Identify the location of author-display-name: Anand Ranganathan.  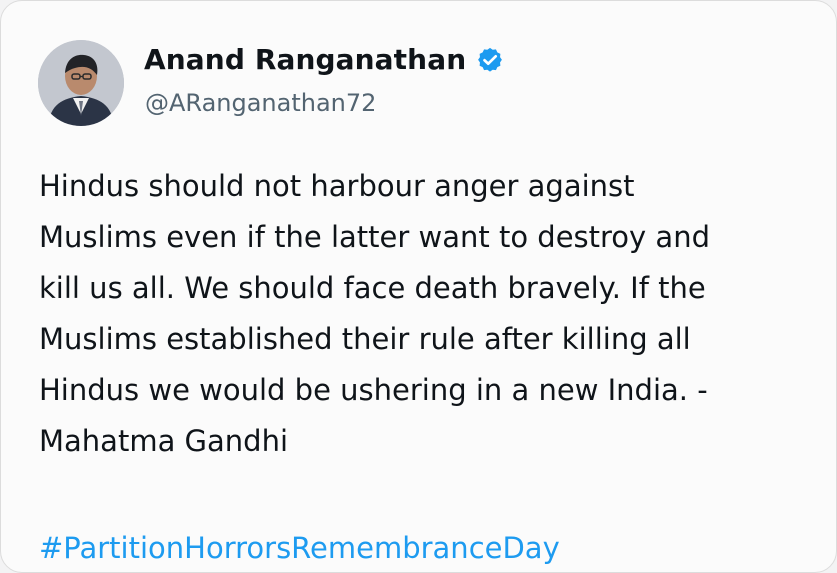
(305, 60).